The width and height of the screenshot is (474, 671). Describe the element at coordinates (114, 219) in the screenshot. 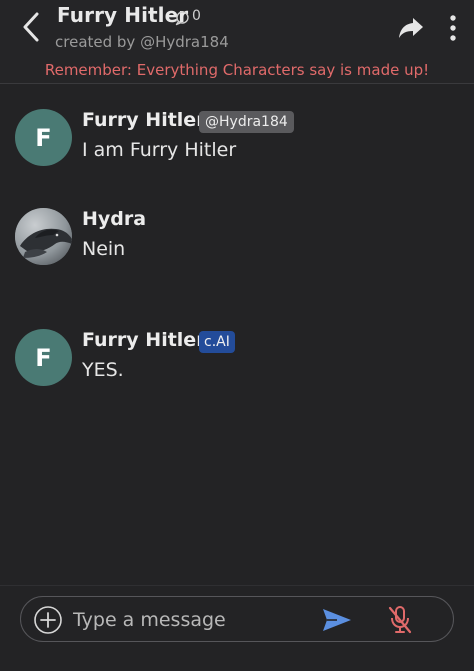

I see `message-author: Hydra` at that location.